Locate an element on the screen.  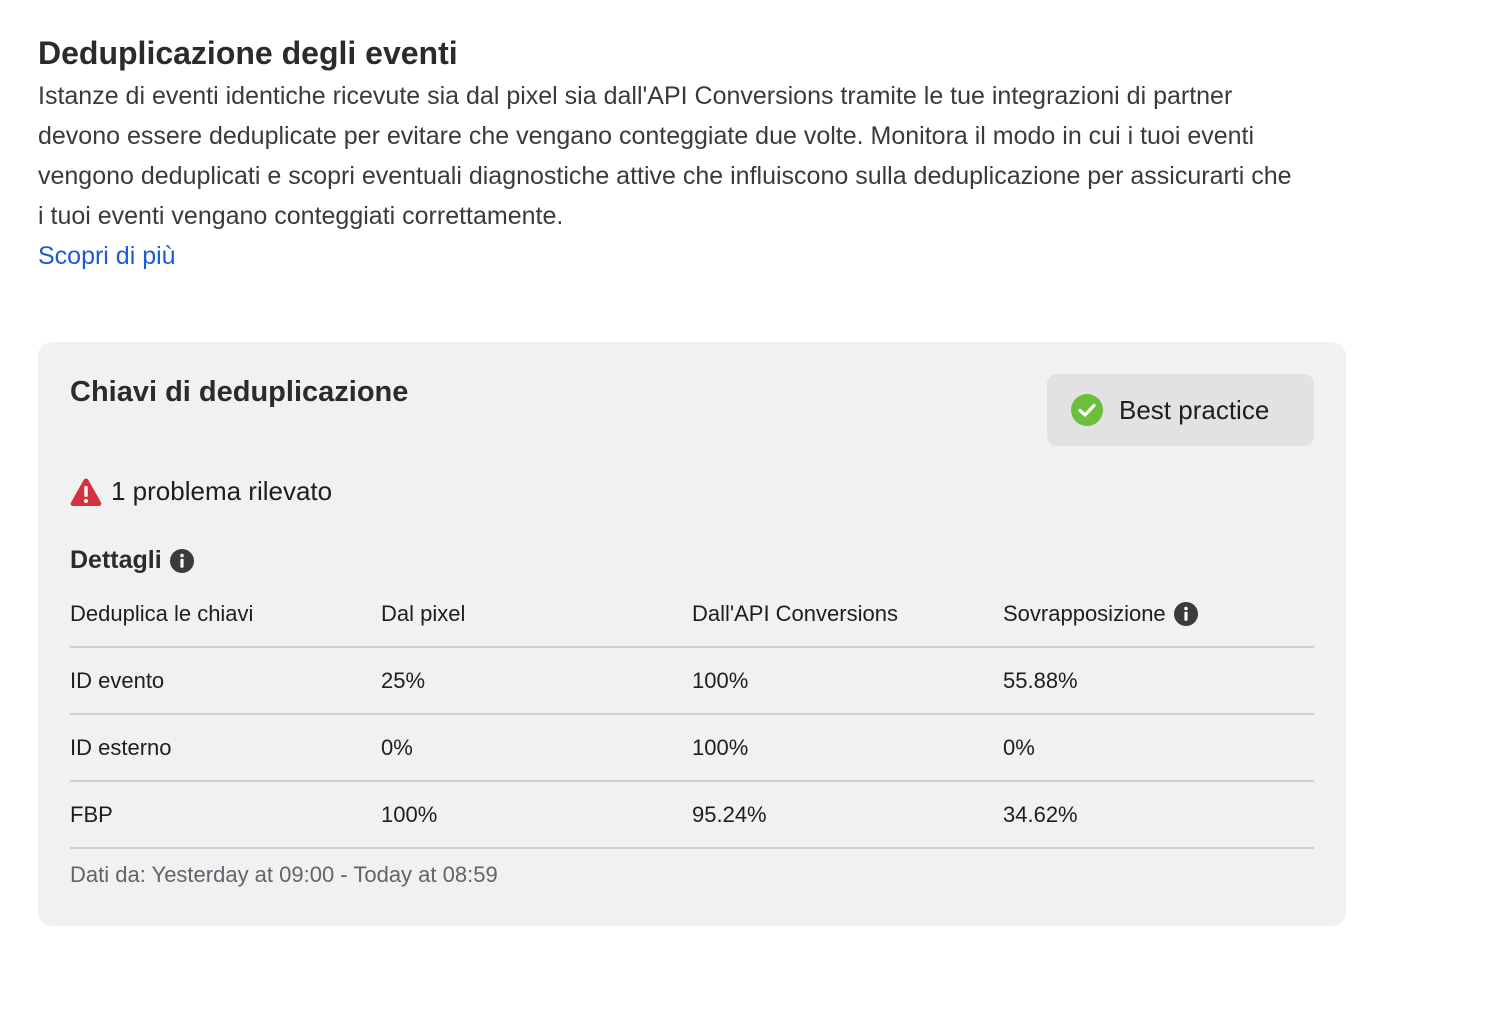
column-header-overlap-label: Sovrapposizione is located at coordinates (1084, 613).